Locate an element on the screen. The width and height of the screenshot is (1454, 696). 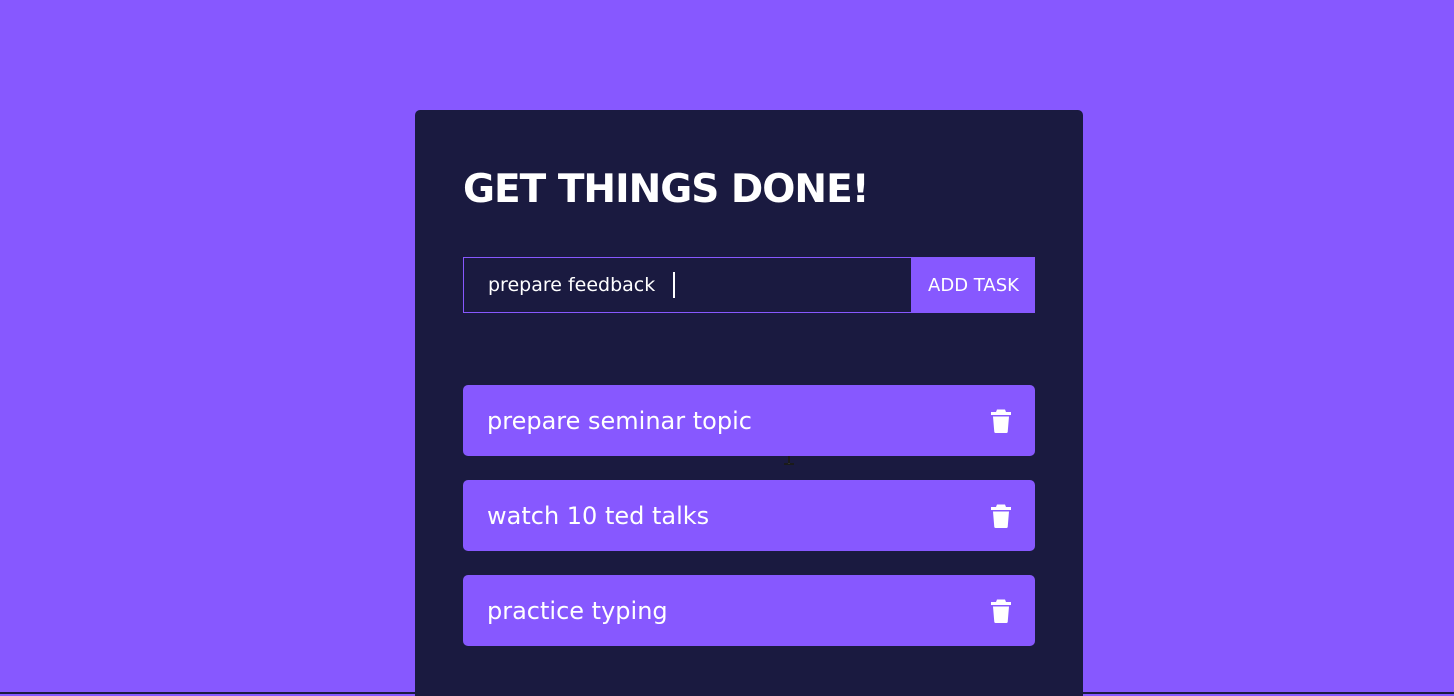
task-label: practice typing is located at coordinates (577, 611).